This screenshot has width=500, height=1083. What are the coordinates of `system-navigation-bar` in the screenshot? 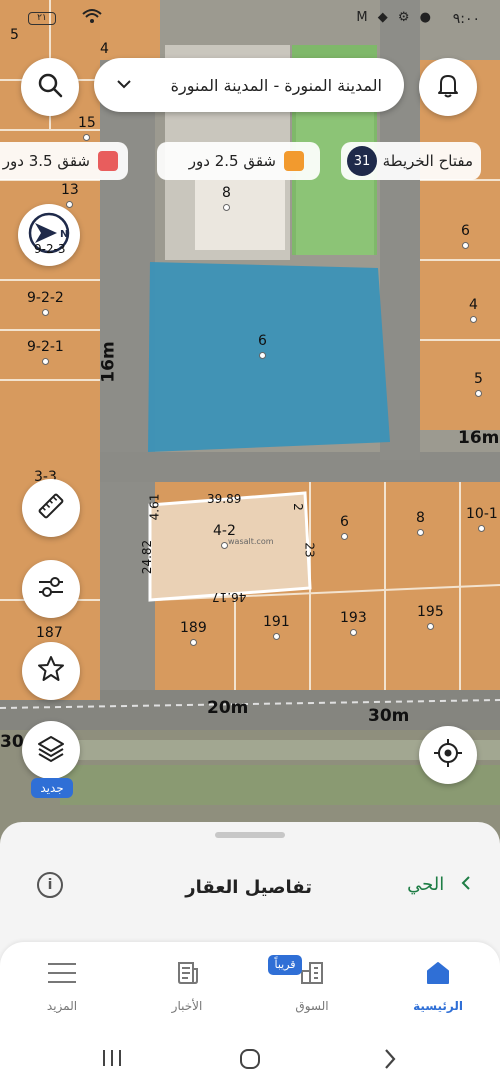 It's located at (250, 1058).